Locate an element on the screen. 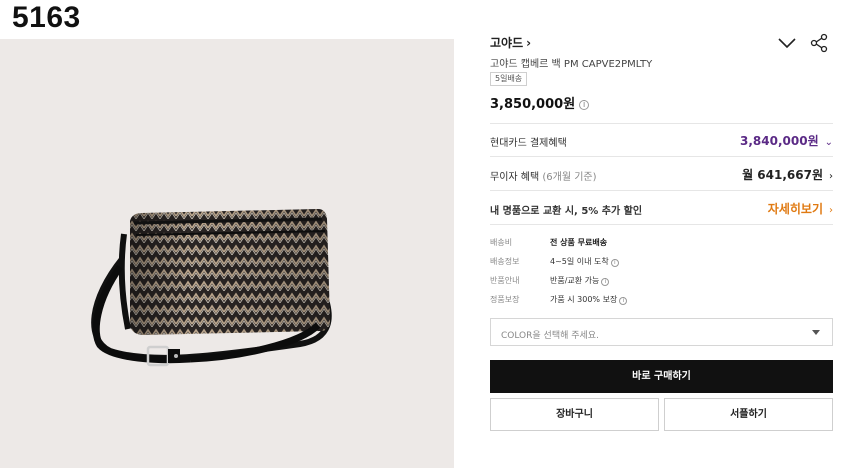  watermark: 5163 is located at coordinates (46, 17).